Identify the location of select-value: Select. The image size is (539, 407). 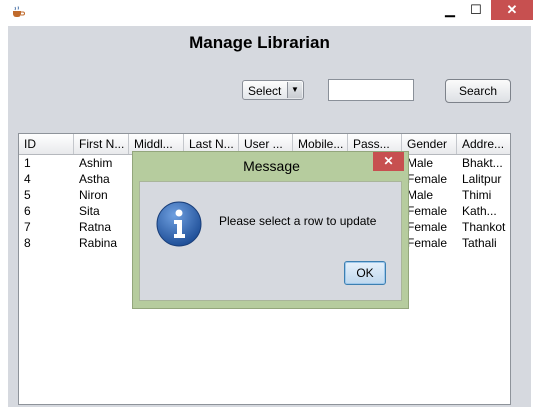
(265, 91).